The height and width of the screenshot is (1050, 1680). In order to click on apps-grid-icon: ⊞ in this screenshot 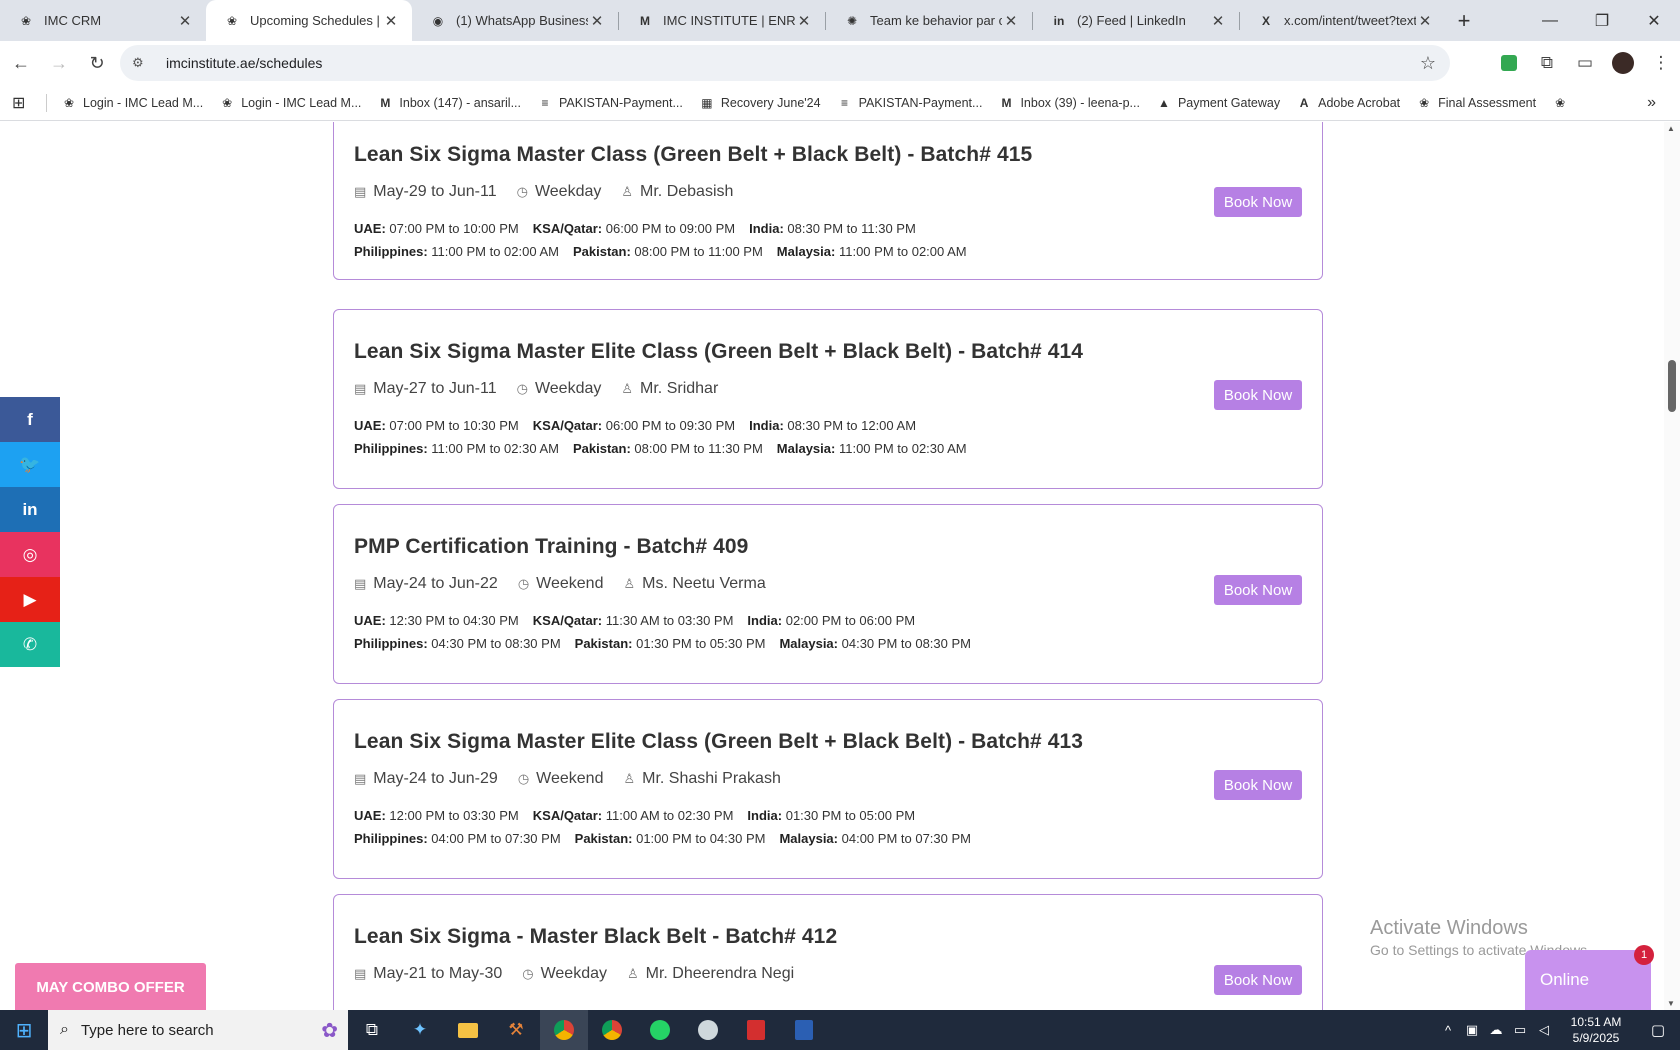, I will do `click(26, 103)`.